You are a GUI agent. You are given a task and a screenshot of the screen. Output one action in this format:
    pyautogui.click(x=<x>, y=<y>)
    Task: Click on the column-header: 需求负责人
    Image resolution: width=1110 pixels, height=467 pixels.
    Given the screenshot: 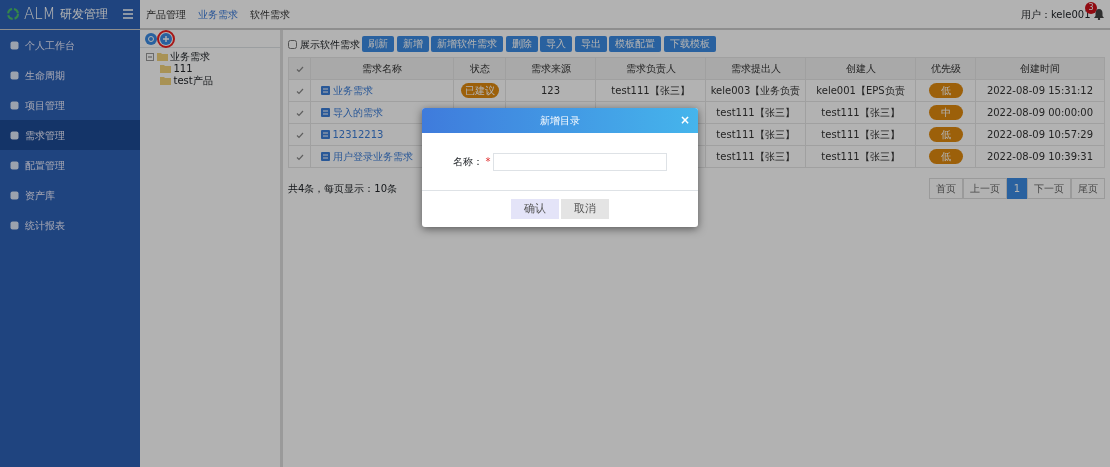 What is the action you would take?
    pyautogui.click(x=650, y=68)
    